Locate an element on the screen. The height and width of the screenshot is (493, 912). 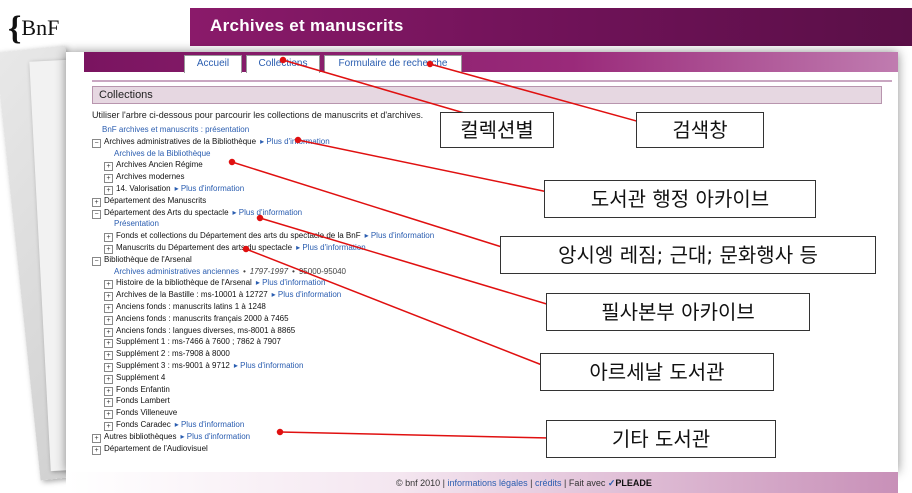
callout-admin-archives: 도서관 행정 아카이브 is located at coordinates (680, 199).